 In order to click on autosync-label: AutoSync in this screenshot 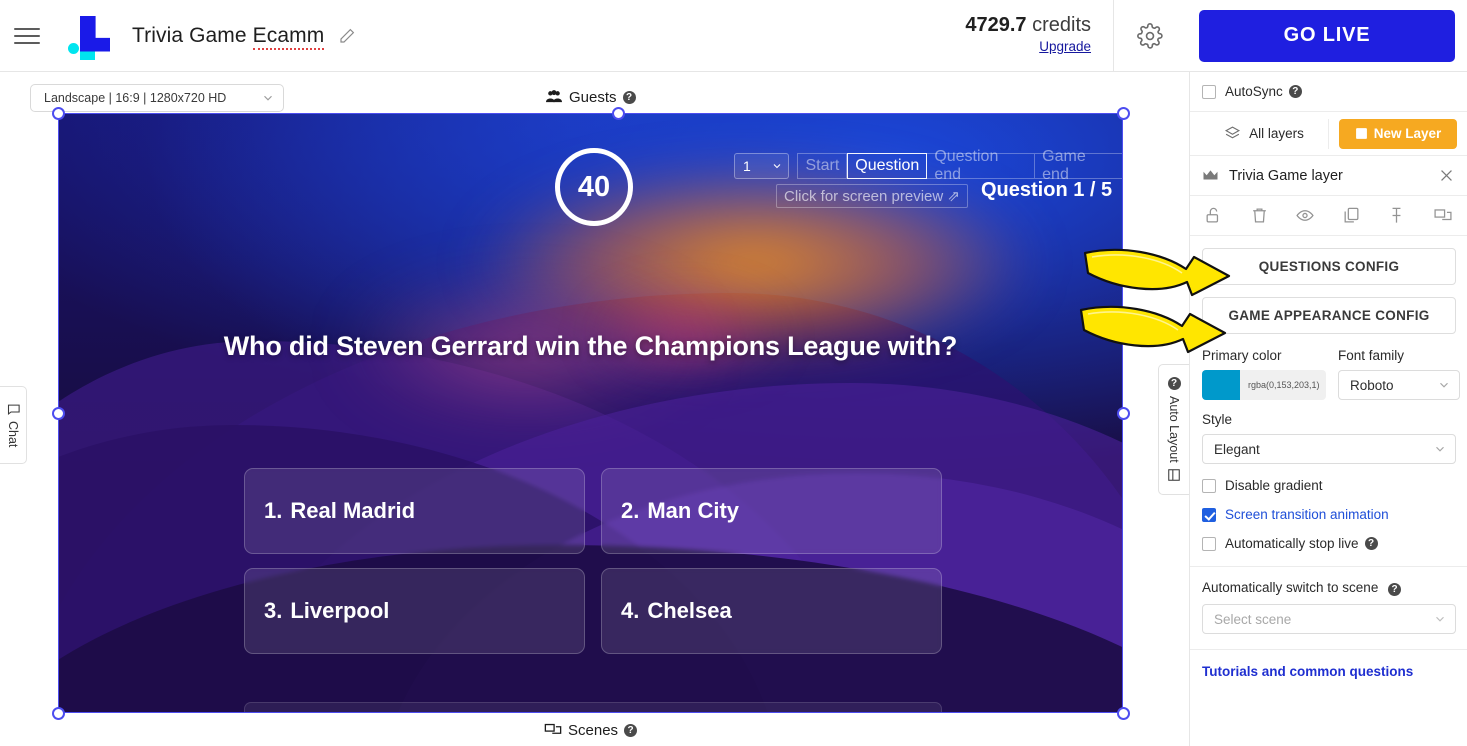, I will do `click(1254, 91)`.